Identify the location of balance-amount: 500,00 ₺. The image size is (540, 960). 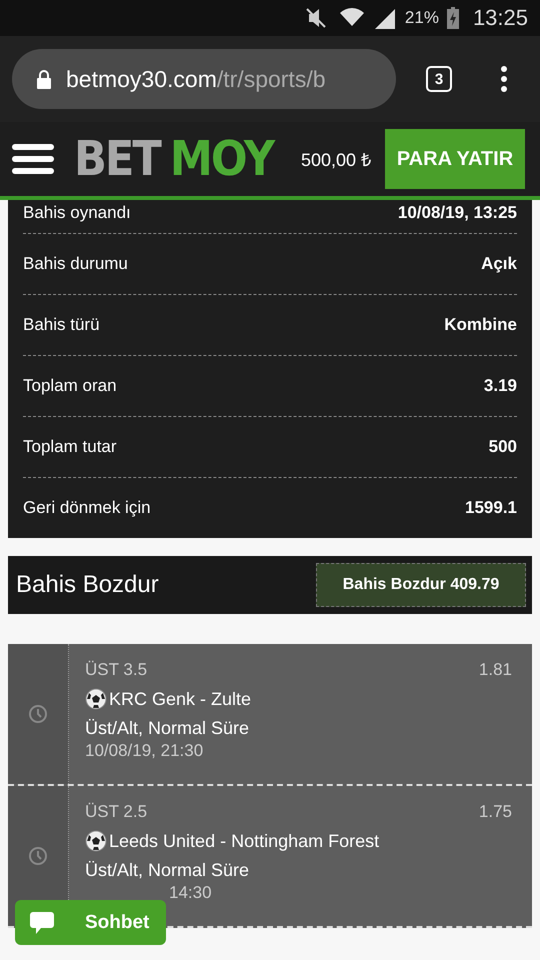
(335, 160).